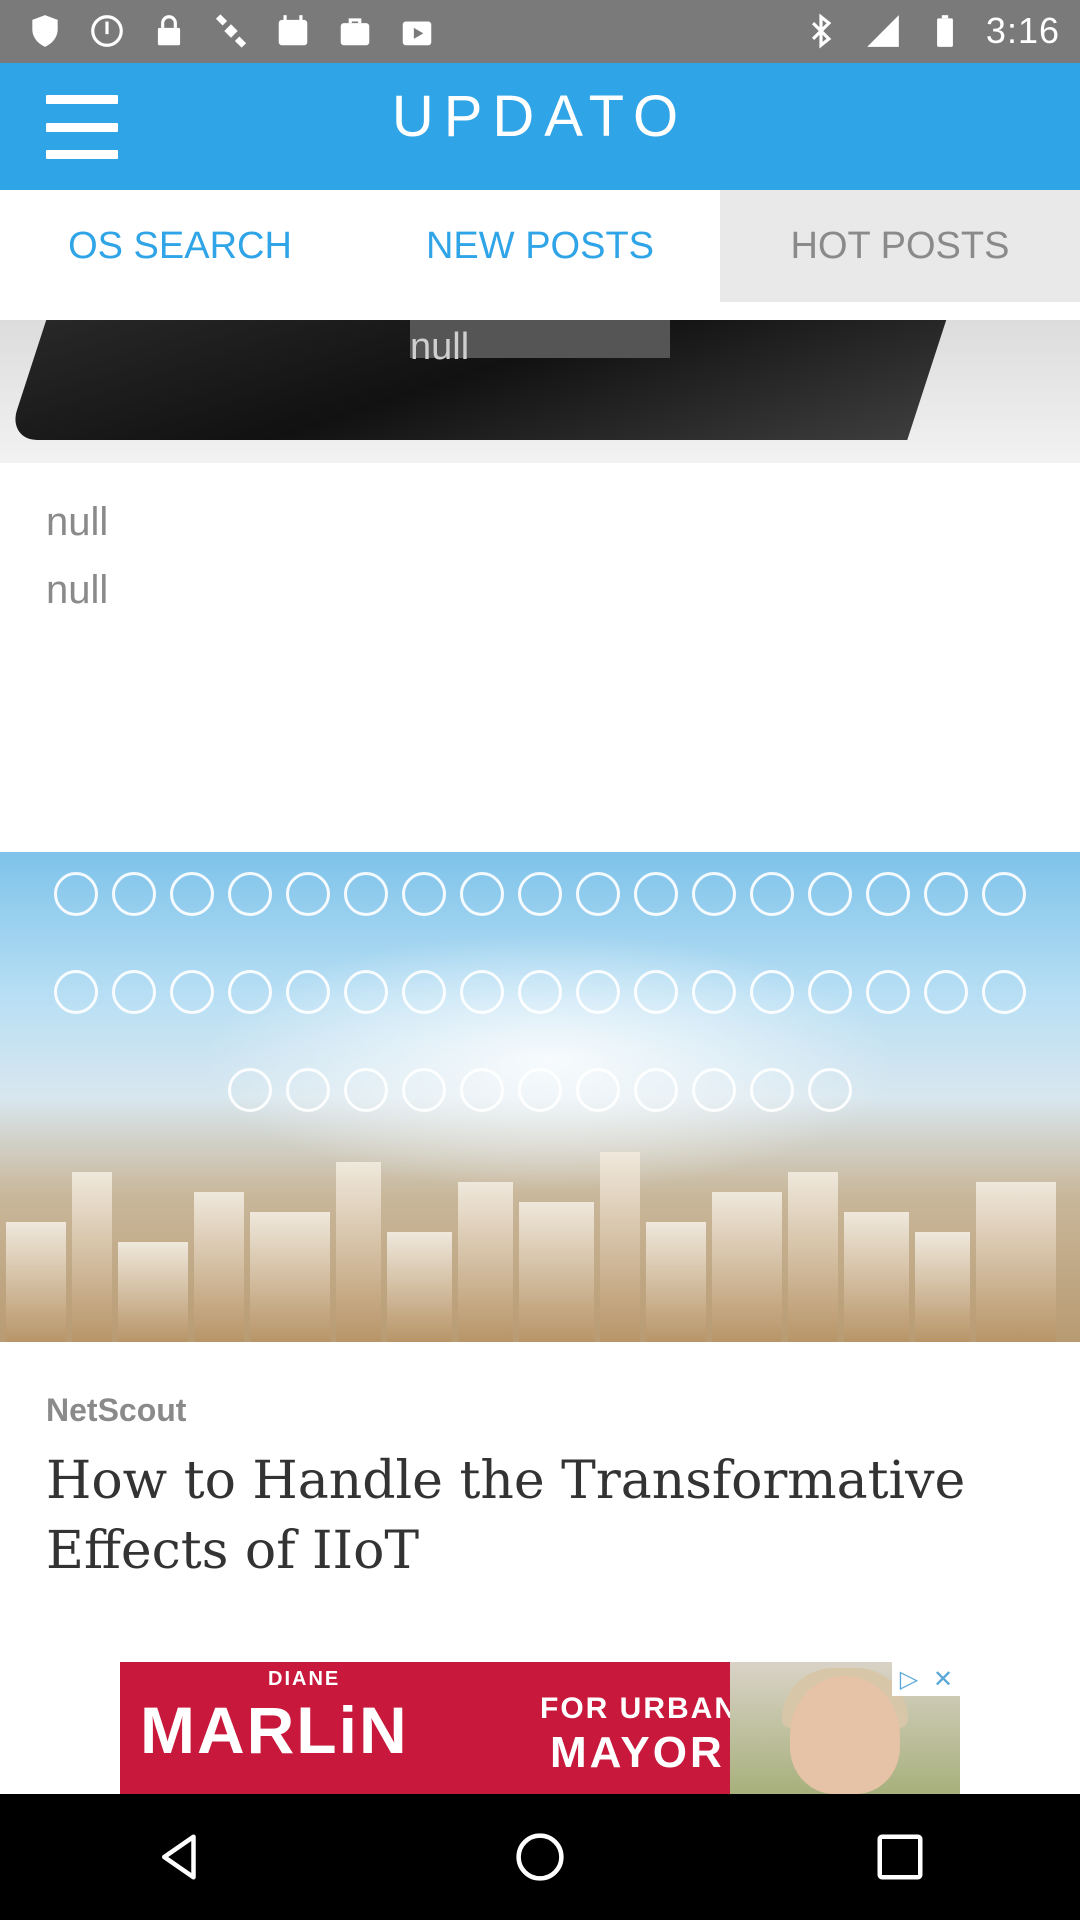 This screenshot has height=1920, width=1080. What do you see at coordinates (945, 31) in the screenshot?
I see `battery-icon` at bounding box center [945, 31].